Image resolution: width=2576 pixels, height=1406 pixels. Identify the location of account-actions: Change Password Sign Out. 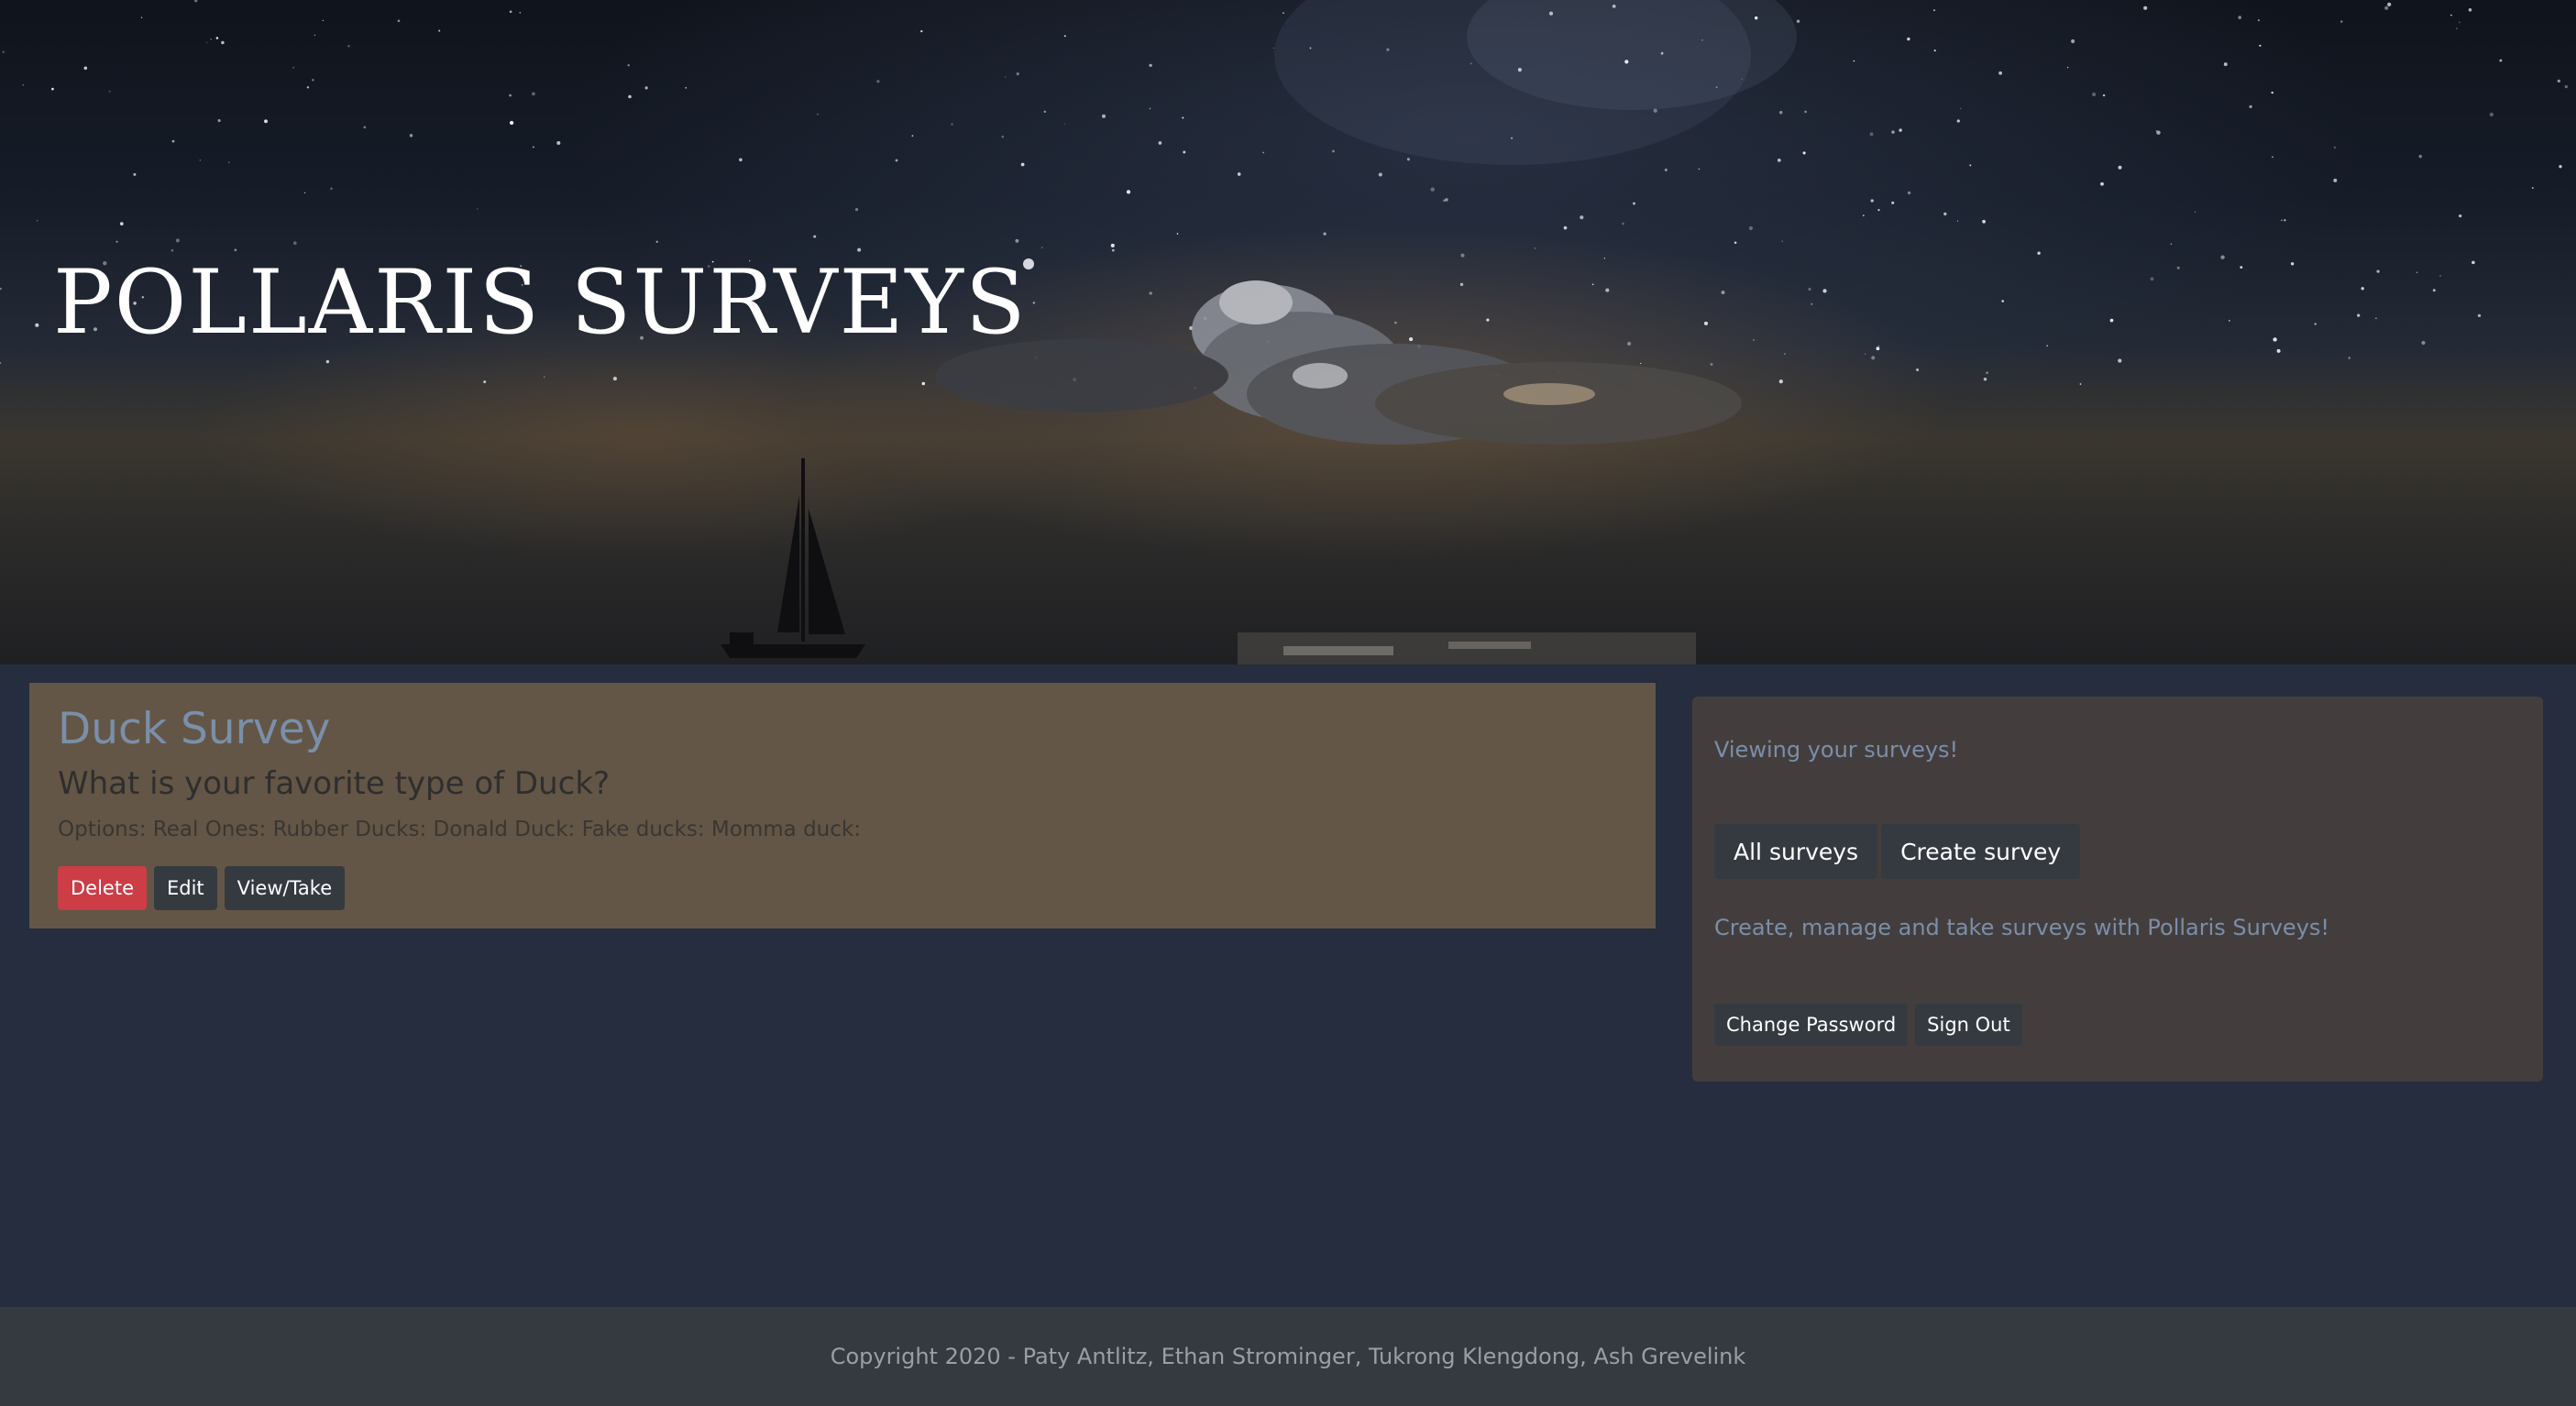
(1868, 1025).